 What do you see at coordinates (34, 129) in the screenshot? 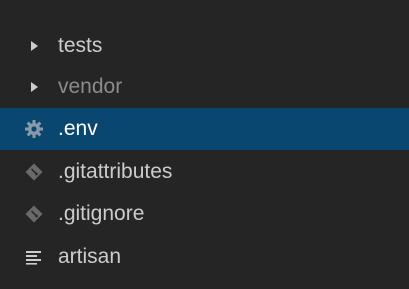
I see `gear-icon` at bounding box center [34, 129].